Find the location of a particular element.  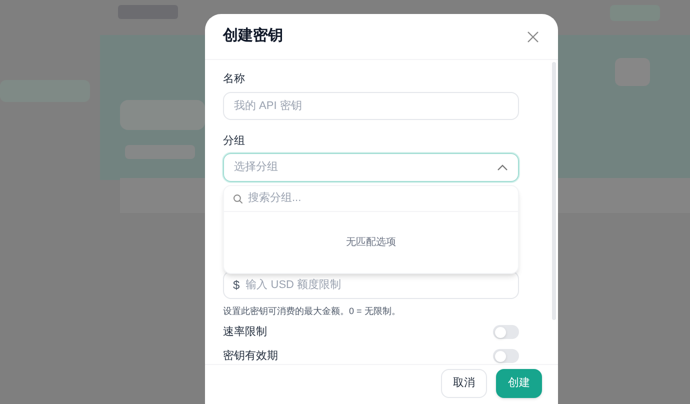

name-input: 我的 API 密钥 is located at coordinates (371, 106).